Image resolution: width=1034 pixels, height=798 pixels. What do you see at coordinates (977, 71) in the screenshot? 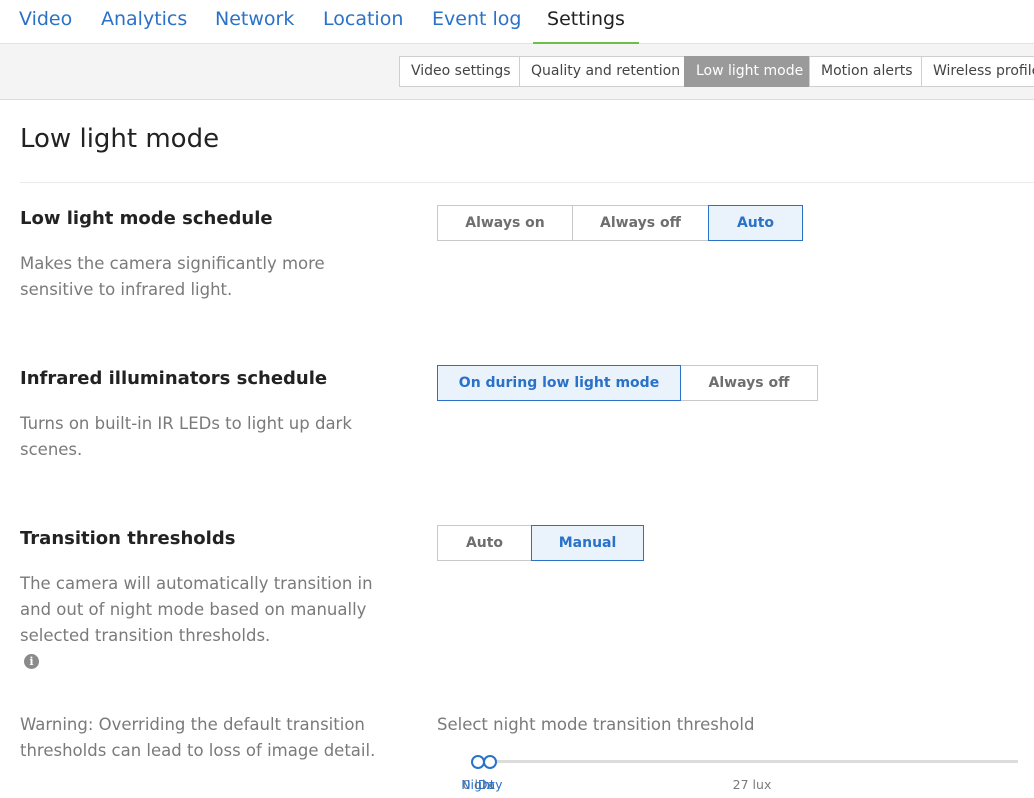
I see `subtab-wireless-profiles: Wireless profiles` at bounding box center [977, 71].